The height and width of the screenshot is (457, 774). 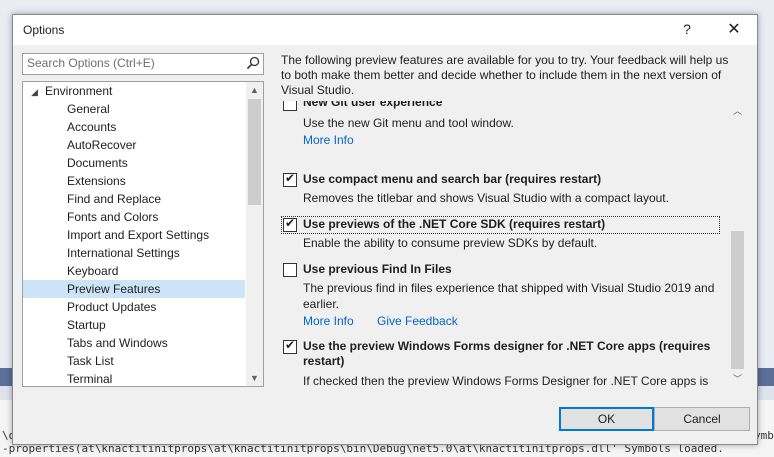 I want to click on tree-item: Find and Replace, so click(x=134, y=199).